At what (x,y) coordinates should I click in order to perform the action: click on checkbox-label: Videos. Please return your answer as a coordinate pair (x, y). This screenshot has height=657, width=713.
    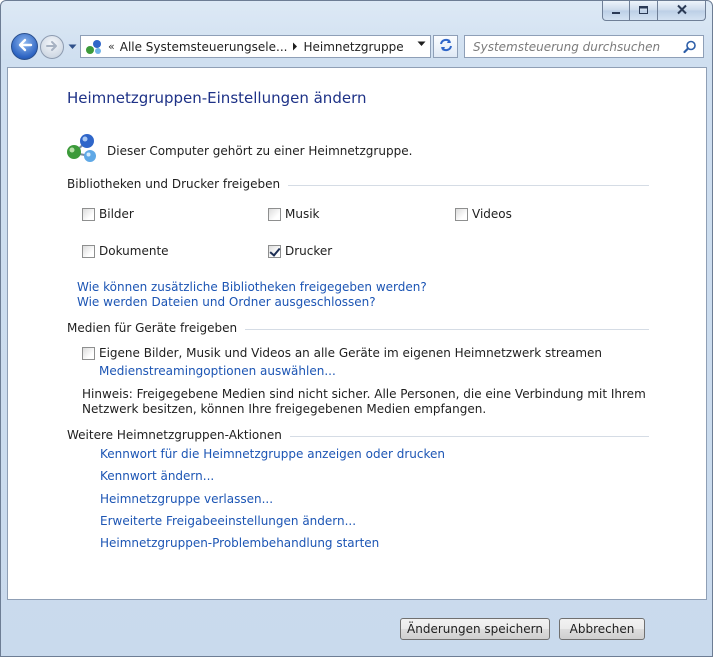
    Looking at the image, I should click on (492, 214).